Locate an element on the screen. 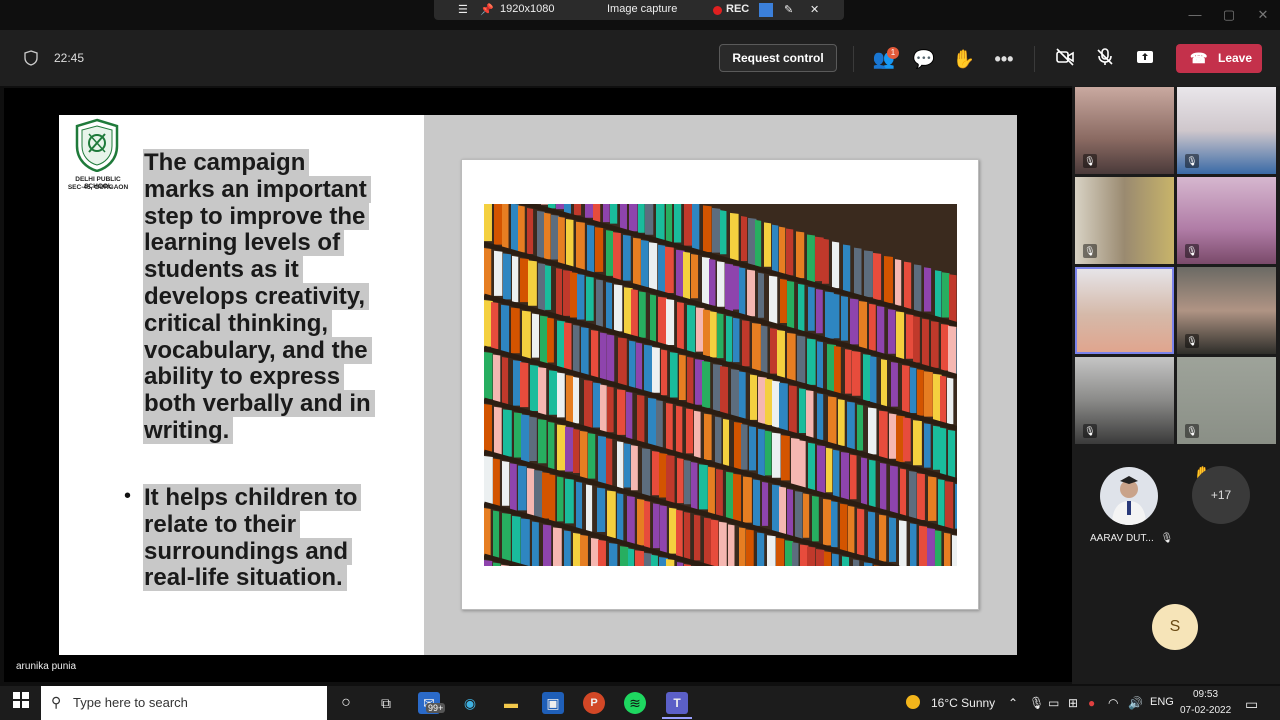  school-logo is located at coordinates (97, 145).